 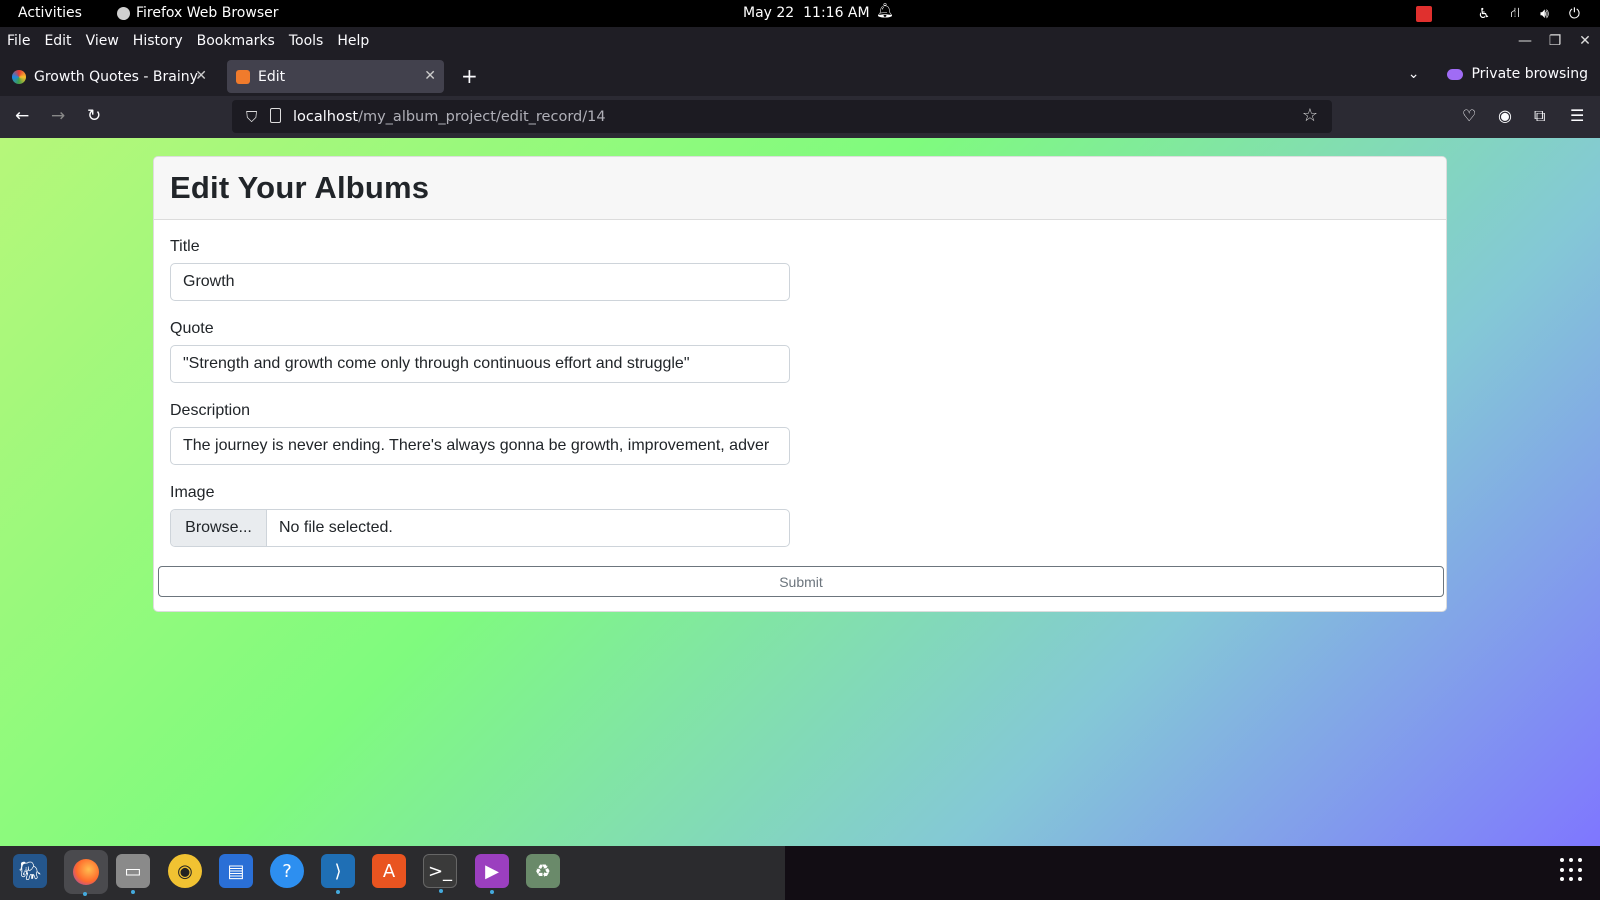 I want to click on tab-bar-right: ⌄ Private browsing, so click(x=1498, y=74).